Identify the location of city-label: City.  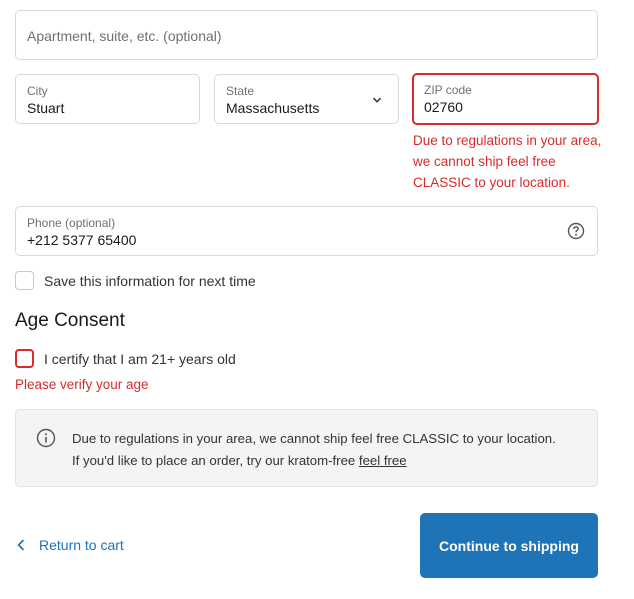
(37, 91).